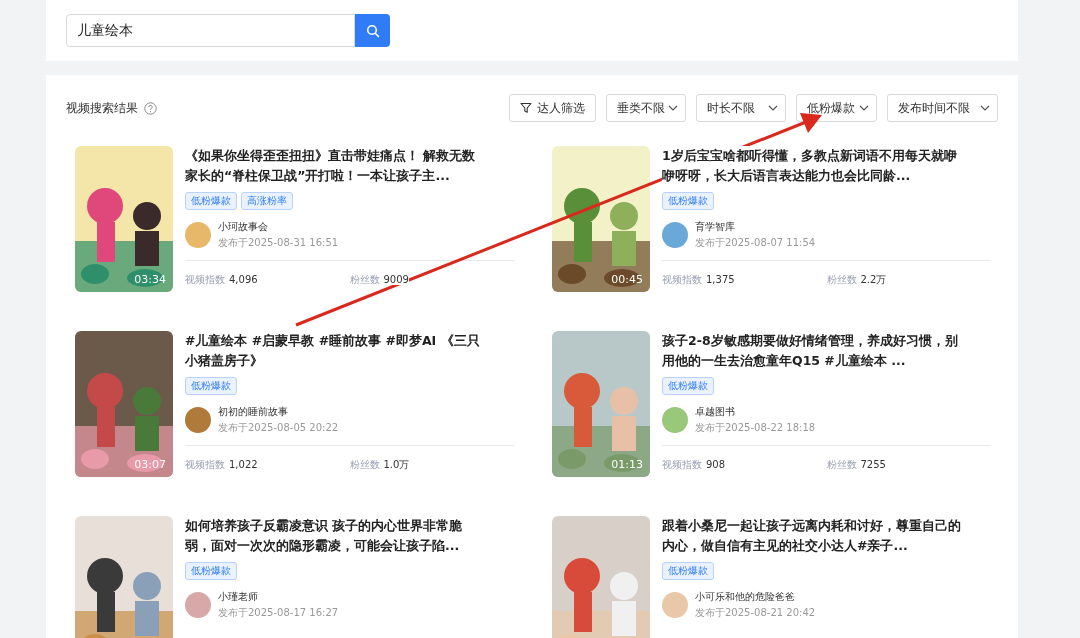  I want to click on stat-value: 9009, so click(396, 279).